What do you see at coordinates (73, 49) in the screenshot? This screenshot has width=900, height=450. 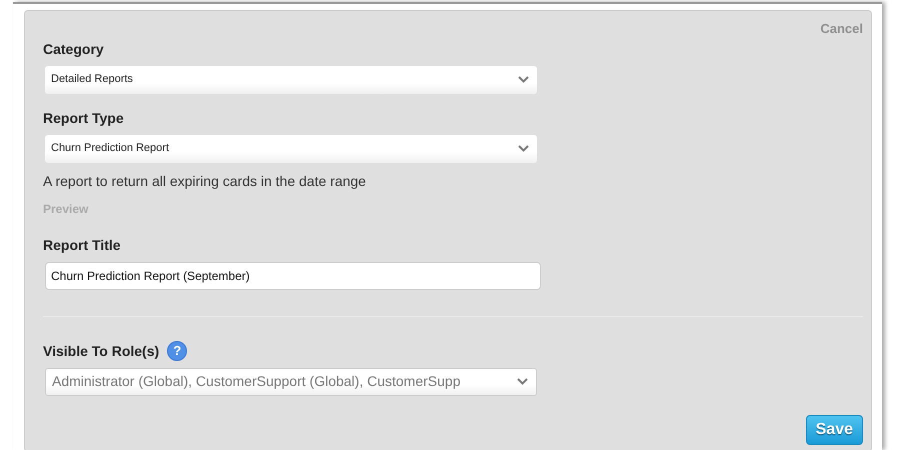 I see `field-label: Category` at bounding box center [73, 49].